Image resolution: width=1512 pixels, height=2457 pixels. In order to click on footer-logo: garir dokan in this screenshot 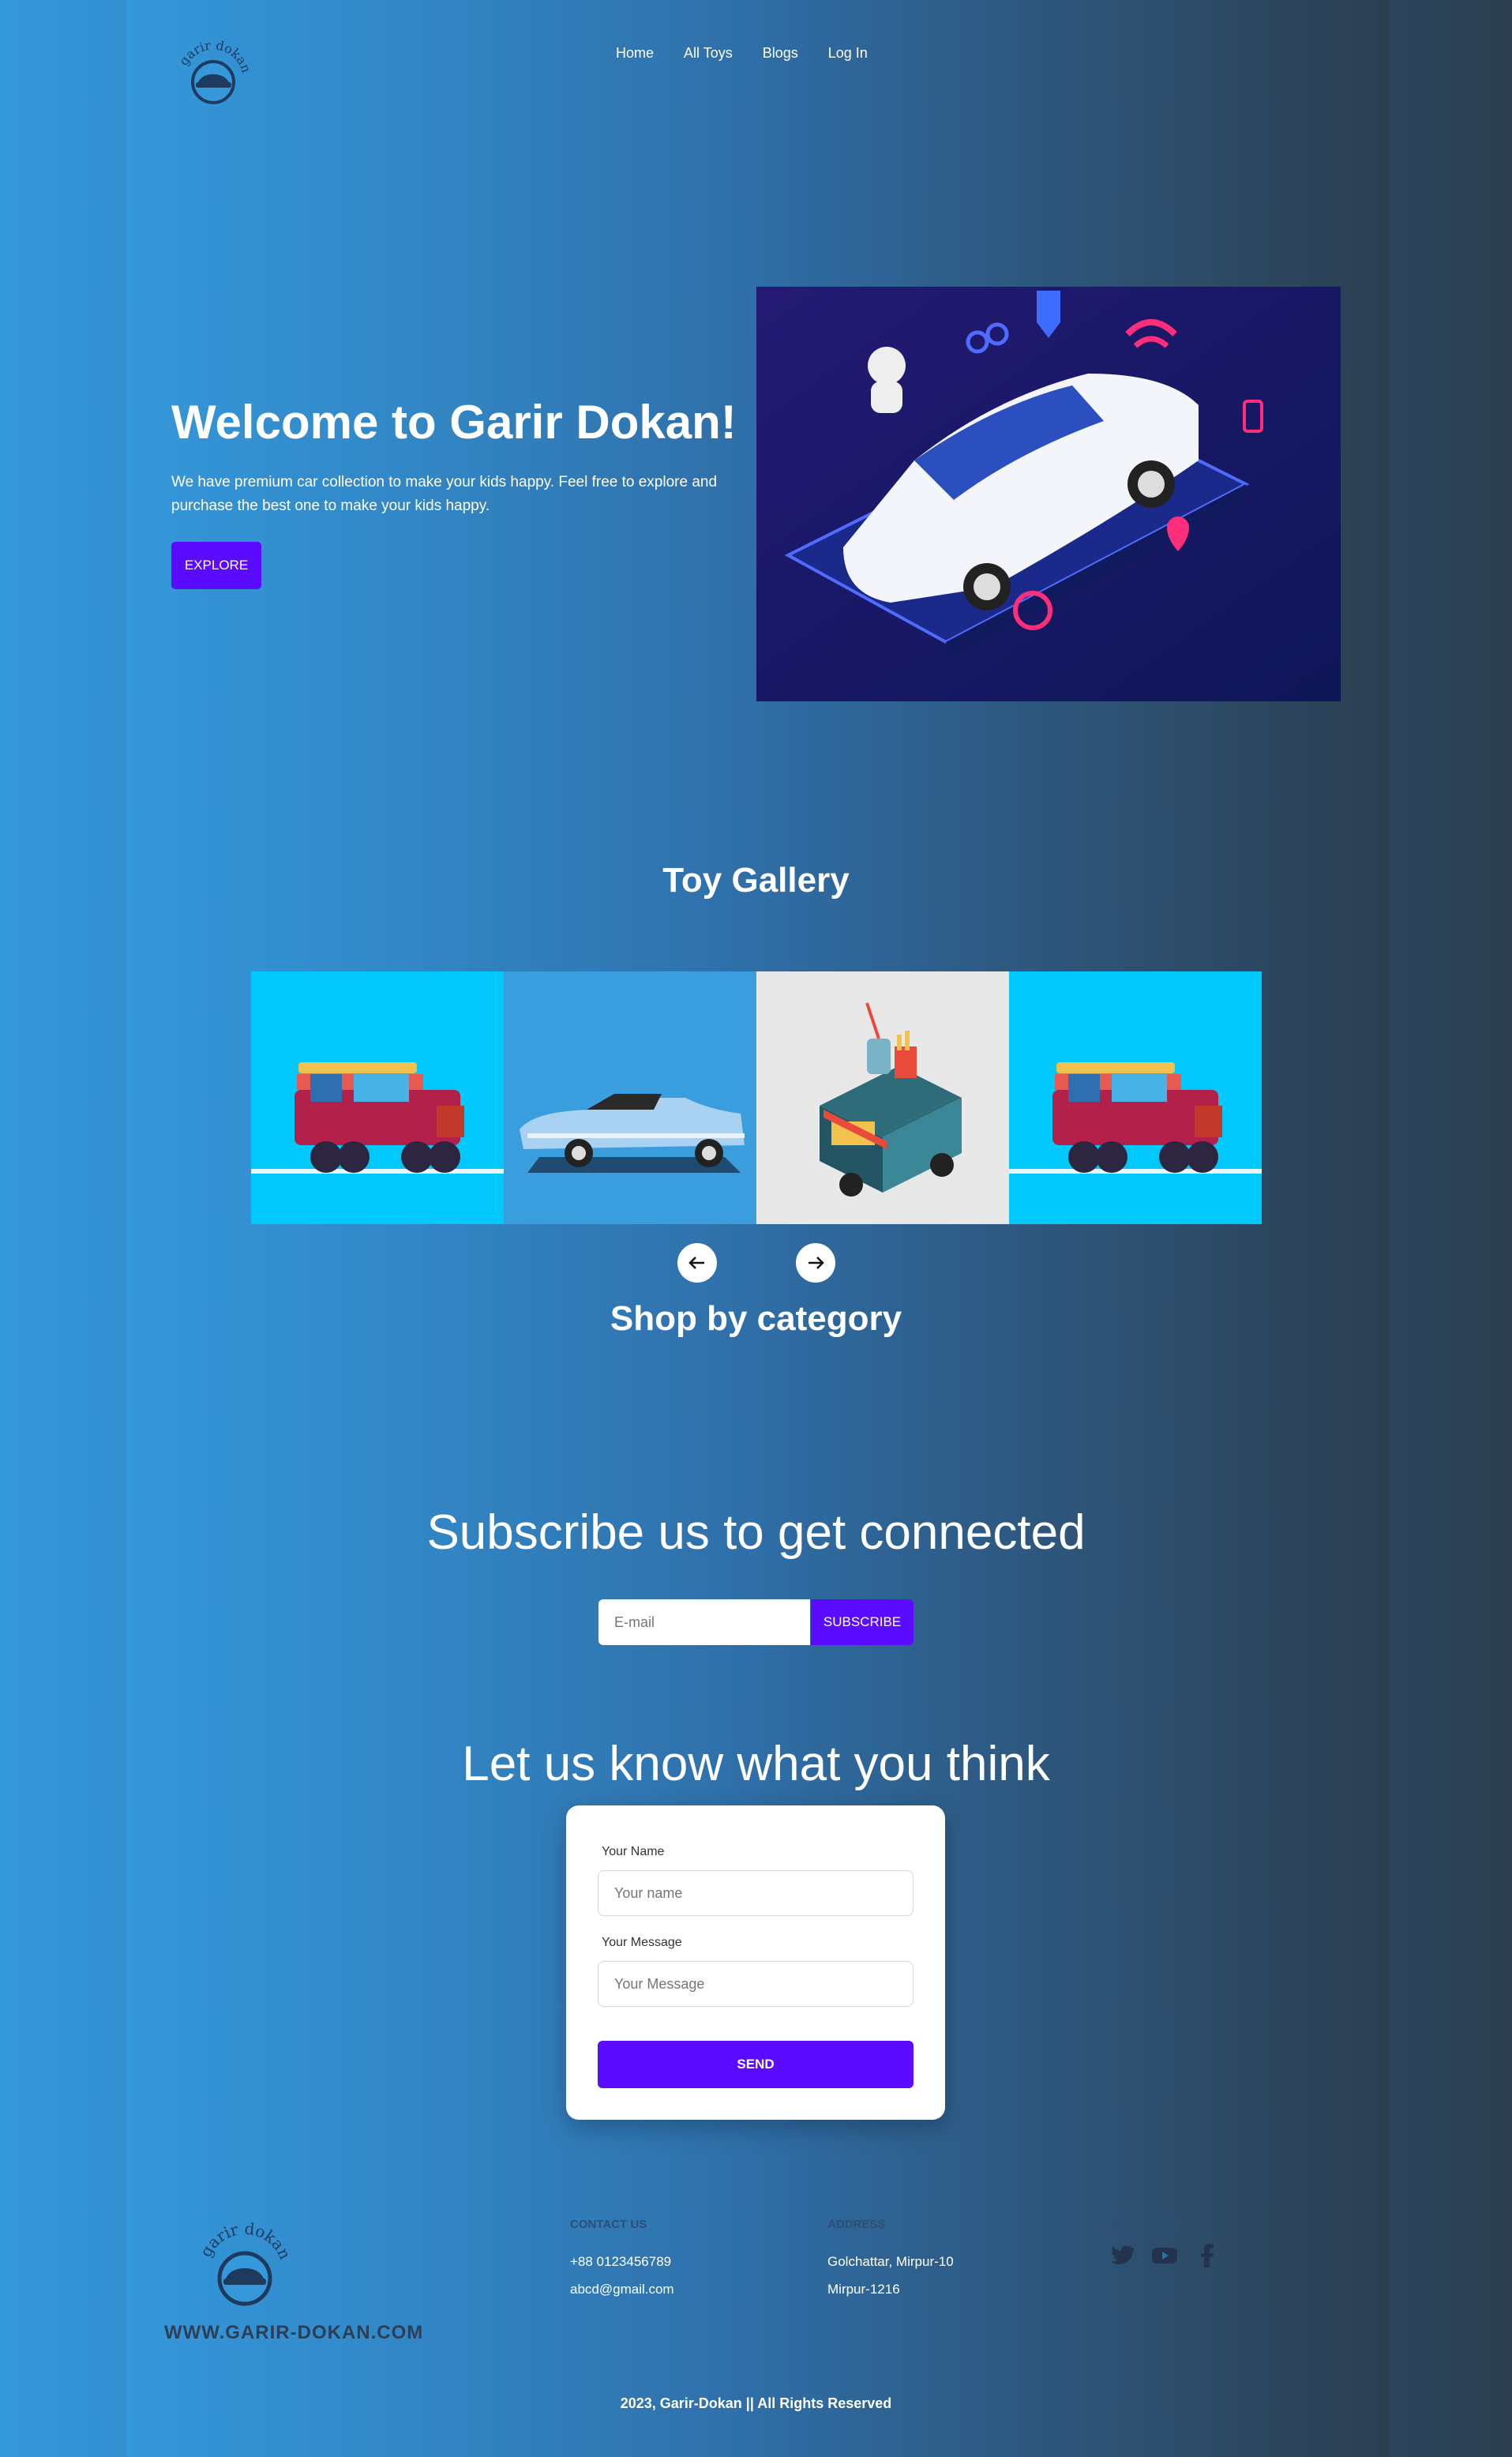, I will do `click(244, 2264)`.